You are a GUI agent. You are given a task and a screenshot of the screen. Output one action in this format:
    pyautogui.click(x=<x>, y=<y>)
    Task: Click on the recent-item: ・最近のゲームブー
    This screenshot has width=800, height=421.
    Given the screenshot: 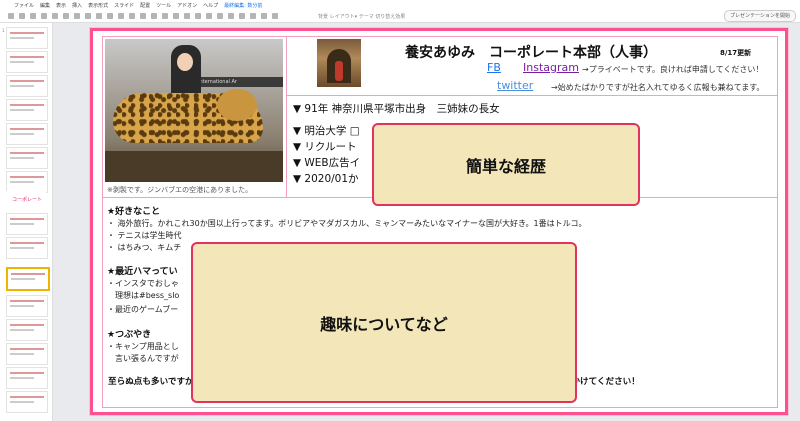 What is the action you would take?
    pyautogui.click(x=143, y=309)
    